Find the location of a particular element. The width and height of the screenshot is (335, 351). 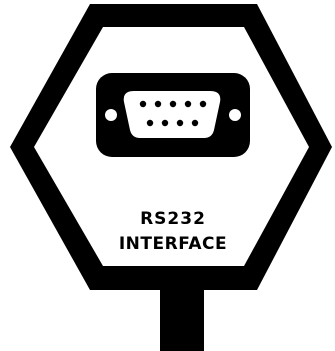

db9-serial-connector-icon is located at coordinates (173, 115).